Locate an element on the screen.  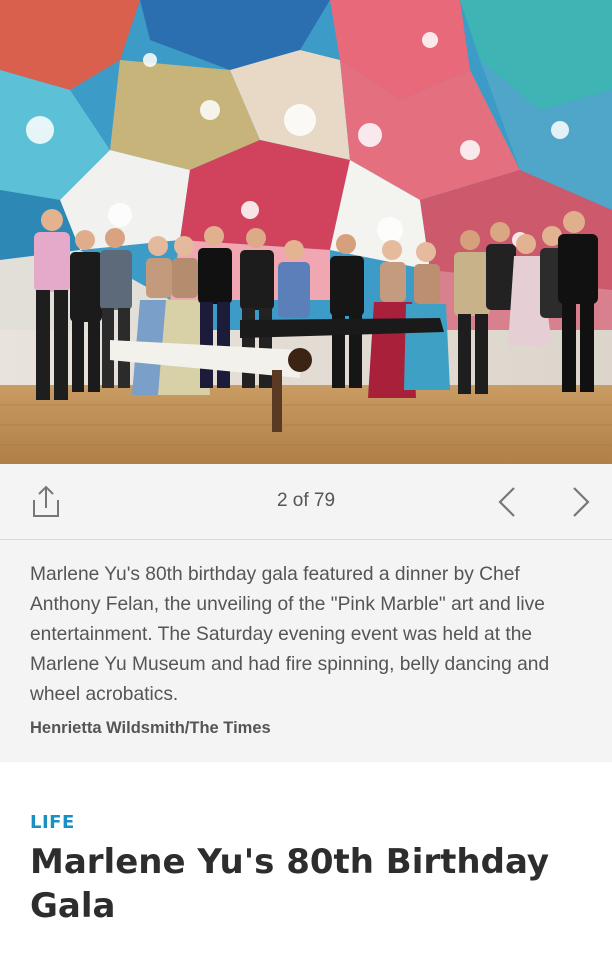
section-link: LIFE is located at coordinates (52, 822).